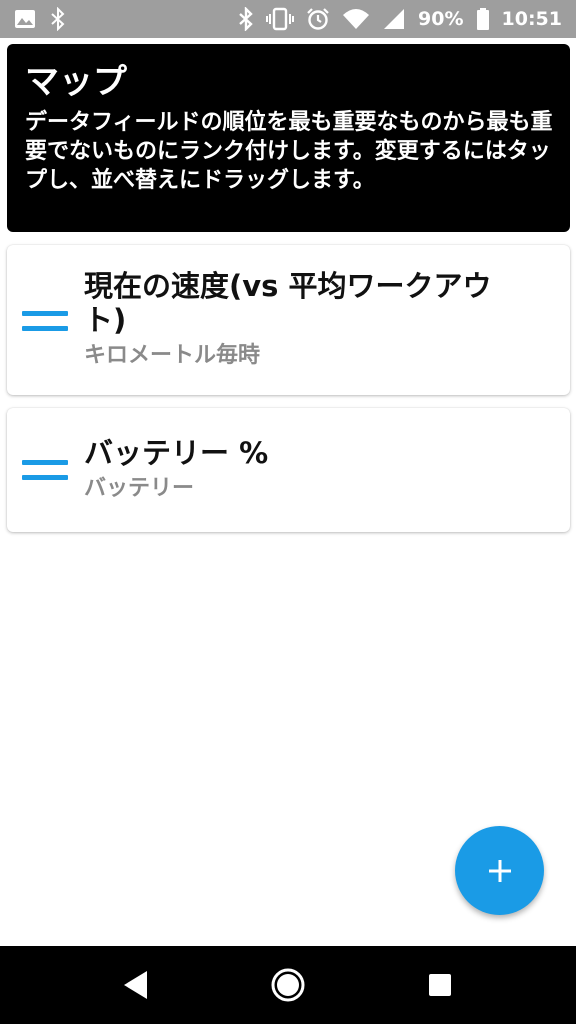 The width and height of the screenshot is (576, 1024). I want to click on status-bar-right: 90% 10:51, so click(400, 19).